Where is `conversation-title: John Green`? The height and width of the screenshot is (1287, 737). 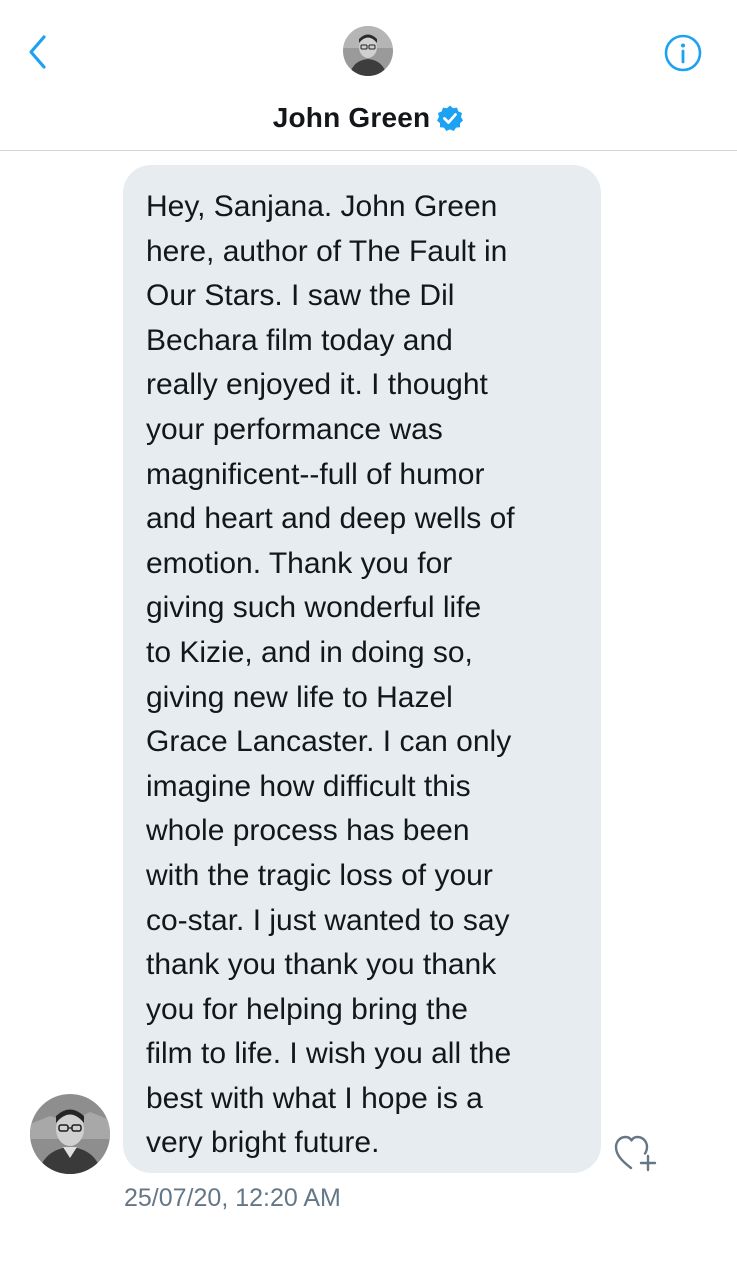
conversation-title: John Green is located at coordinates (368, 118).